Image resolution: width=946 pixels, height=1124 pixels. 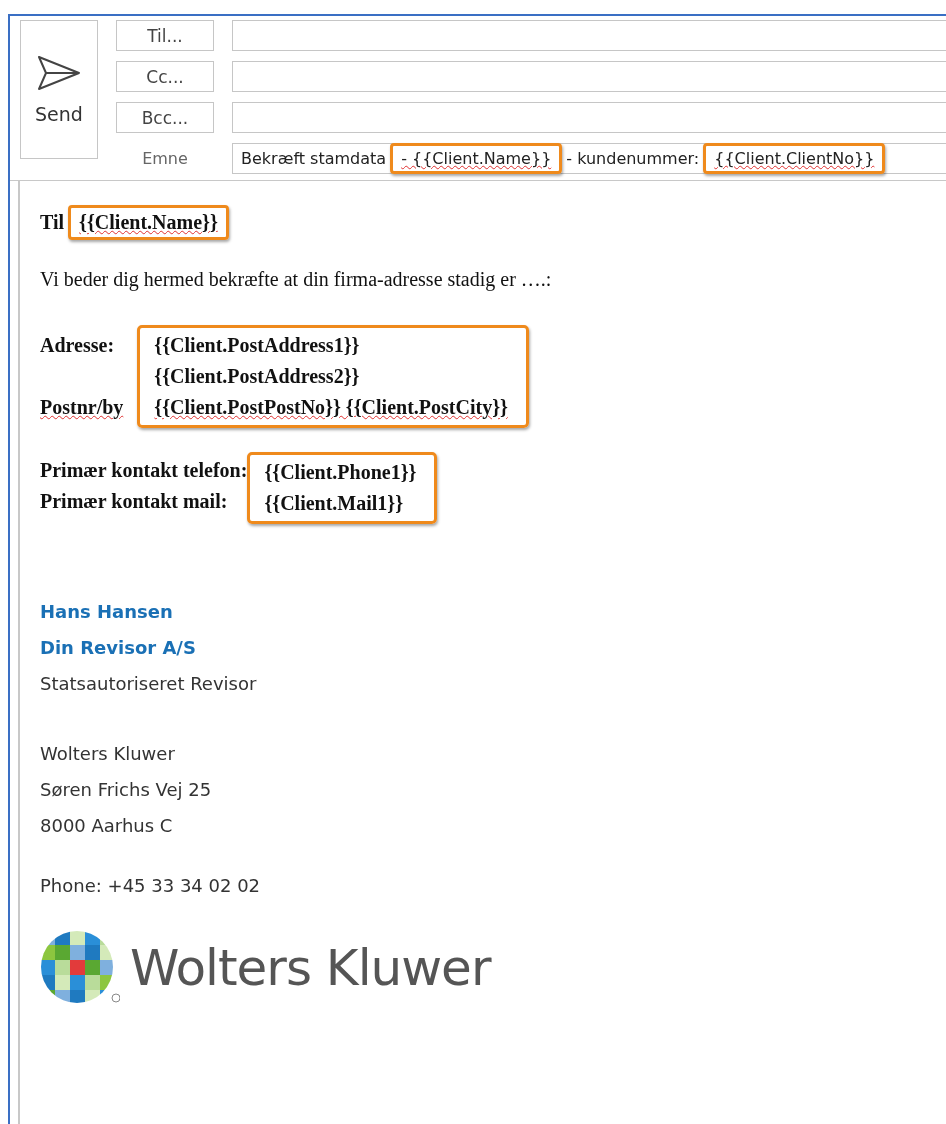 What do you see at coordinates (148, 222) in the screenshot?
I see `highlight-box: {{Client.Name}}` at bounding box center [148, 222].